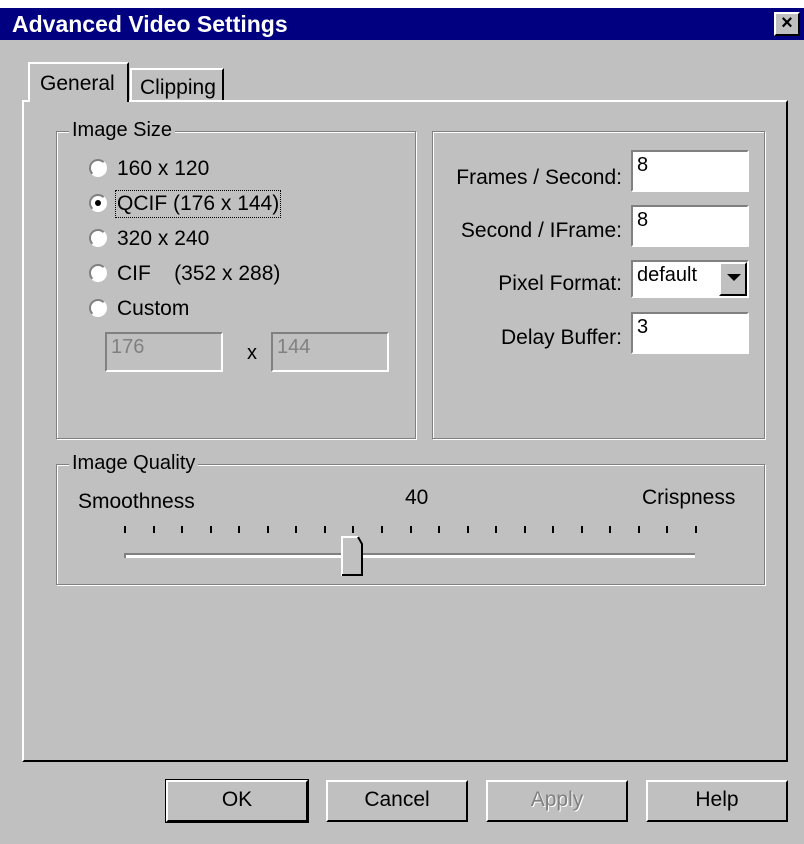  What do you see at coordinates (409, 555) in the screenshot?
I see `quality-slider-track` at bounding box center [409, 555].